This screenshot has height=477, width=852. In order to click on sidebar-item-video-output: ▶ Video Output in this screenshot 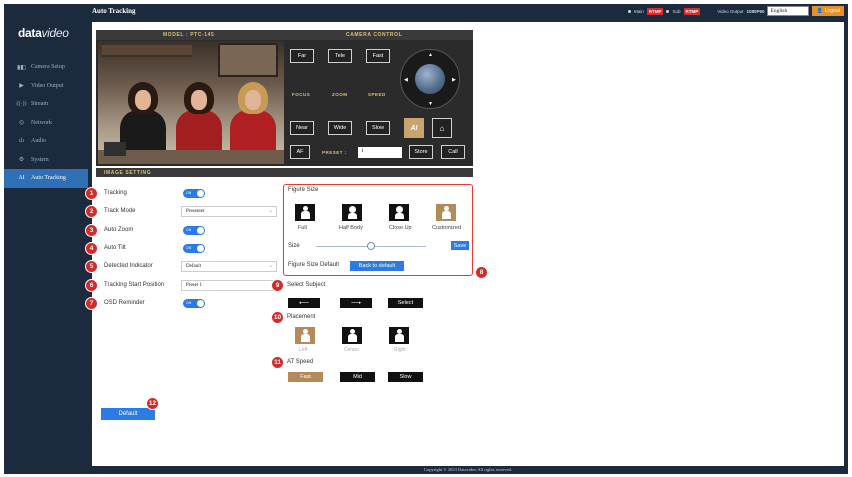, I will do `click(46, 86)`.